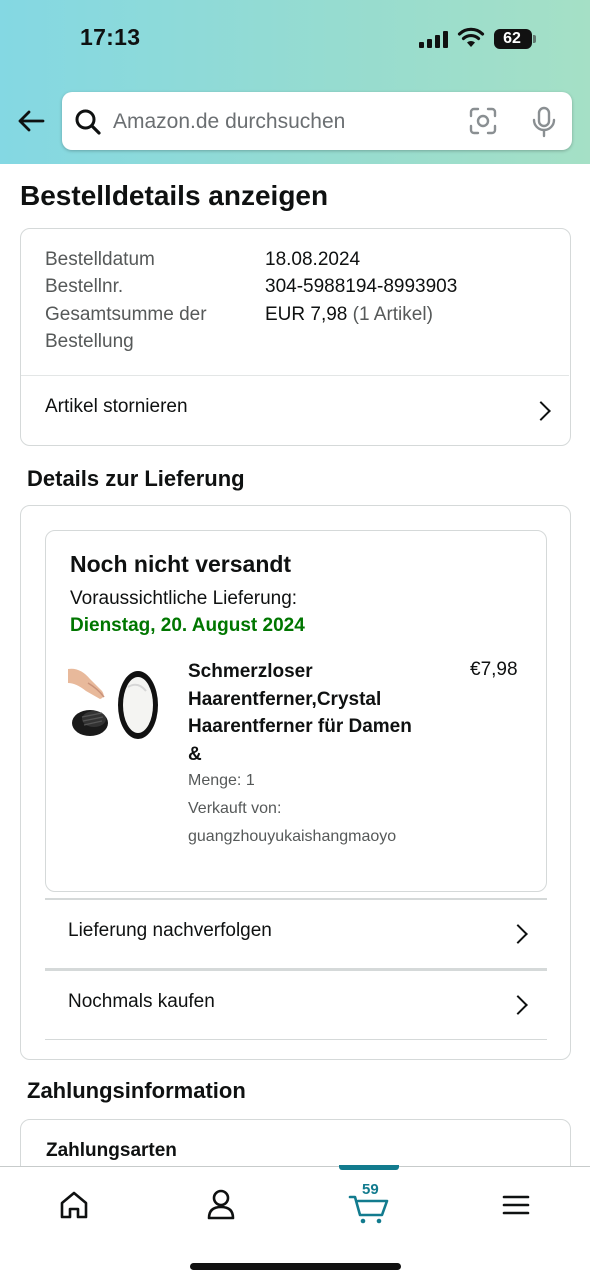 Image resolution: width=590 pixels, height=1280 pixels. I want to click on back-arrow-icon, so click(31, 121).